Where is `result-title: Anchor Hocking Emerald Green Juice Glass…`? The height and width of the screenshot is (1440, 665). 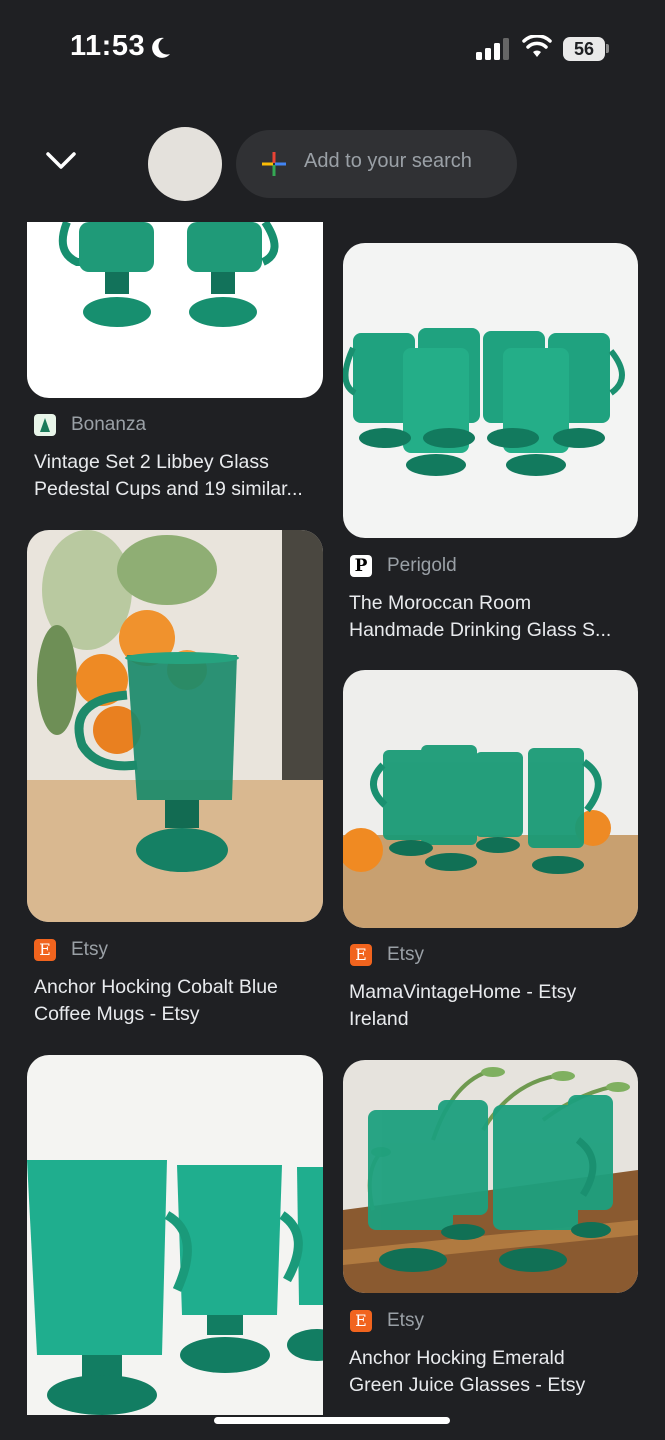
result-title: Anchor Hocking Emerald Green Juice Glass… is located at coordinates (496, 1372).